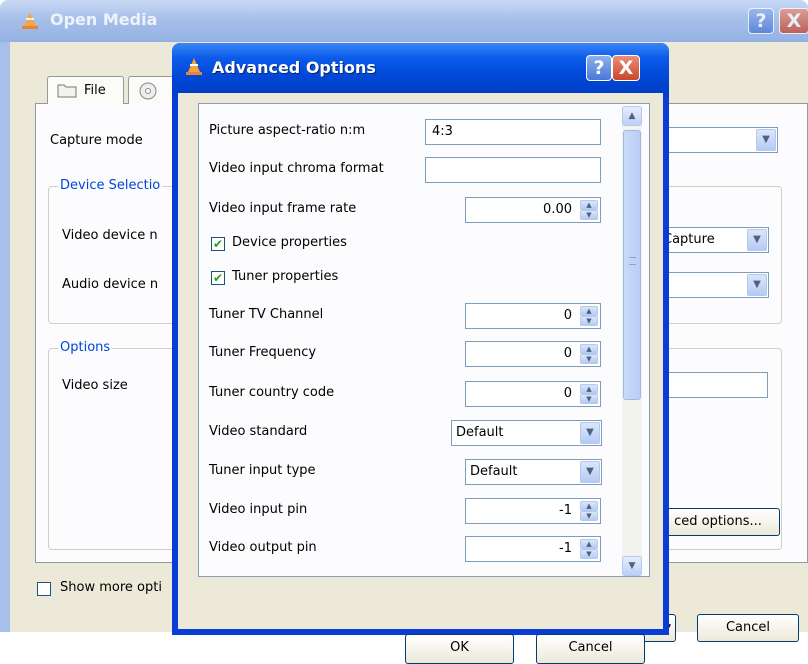 The height and width of the screenshot is (664, 808). I want to click on device-selection-label: Device Selectio, so click(110, 185).